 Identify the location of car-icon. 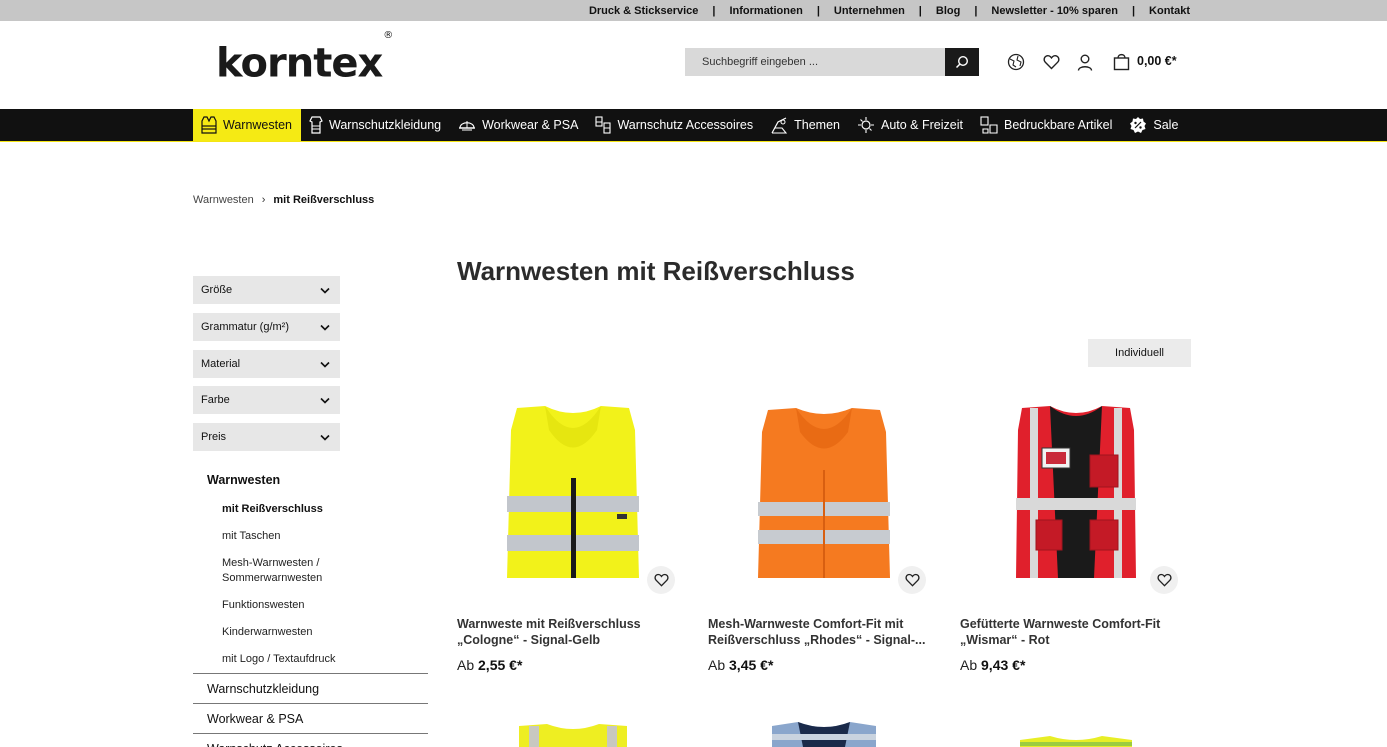
(866, 125).